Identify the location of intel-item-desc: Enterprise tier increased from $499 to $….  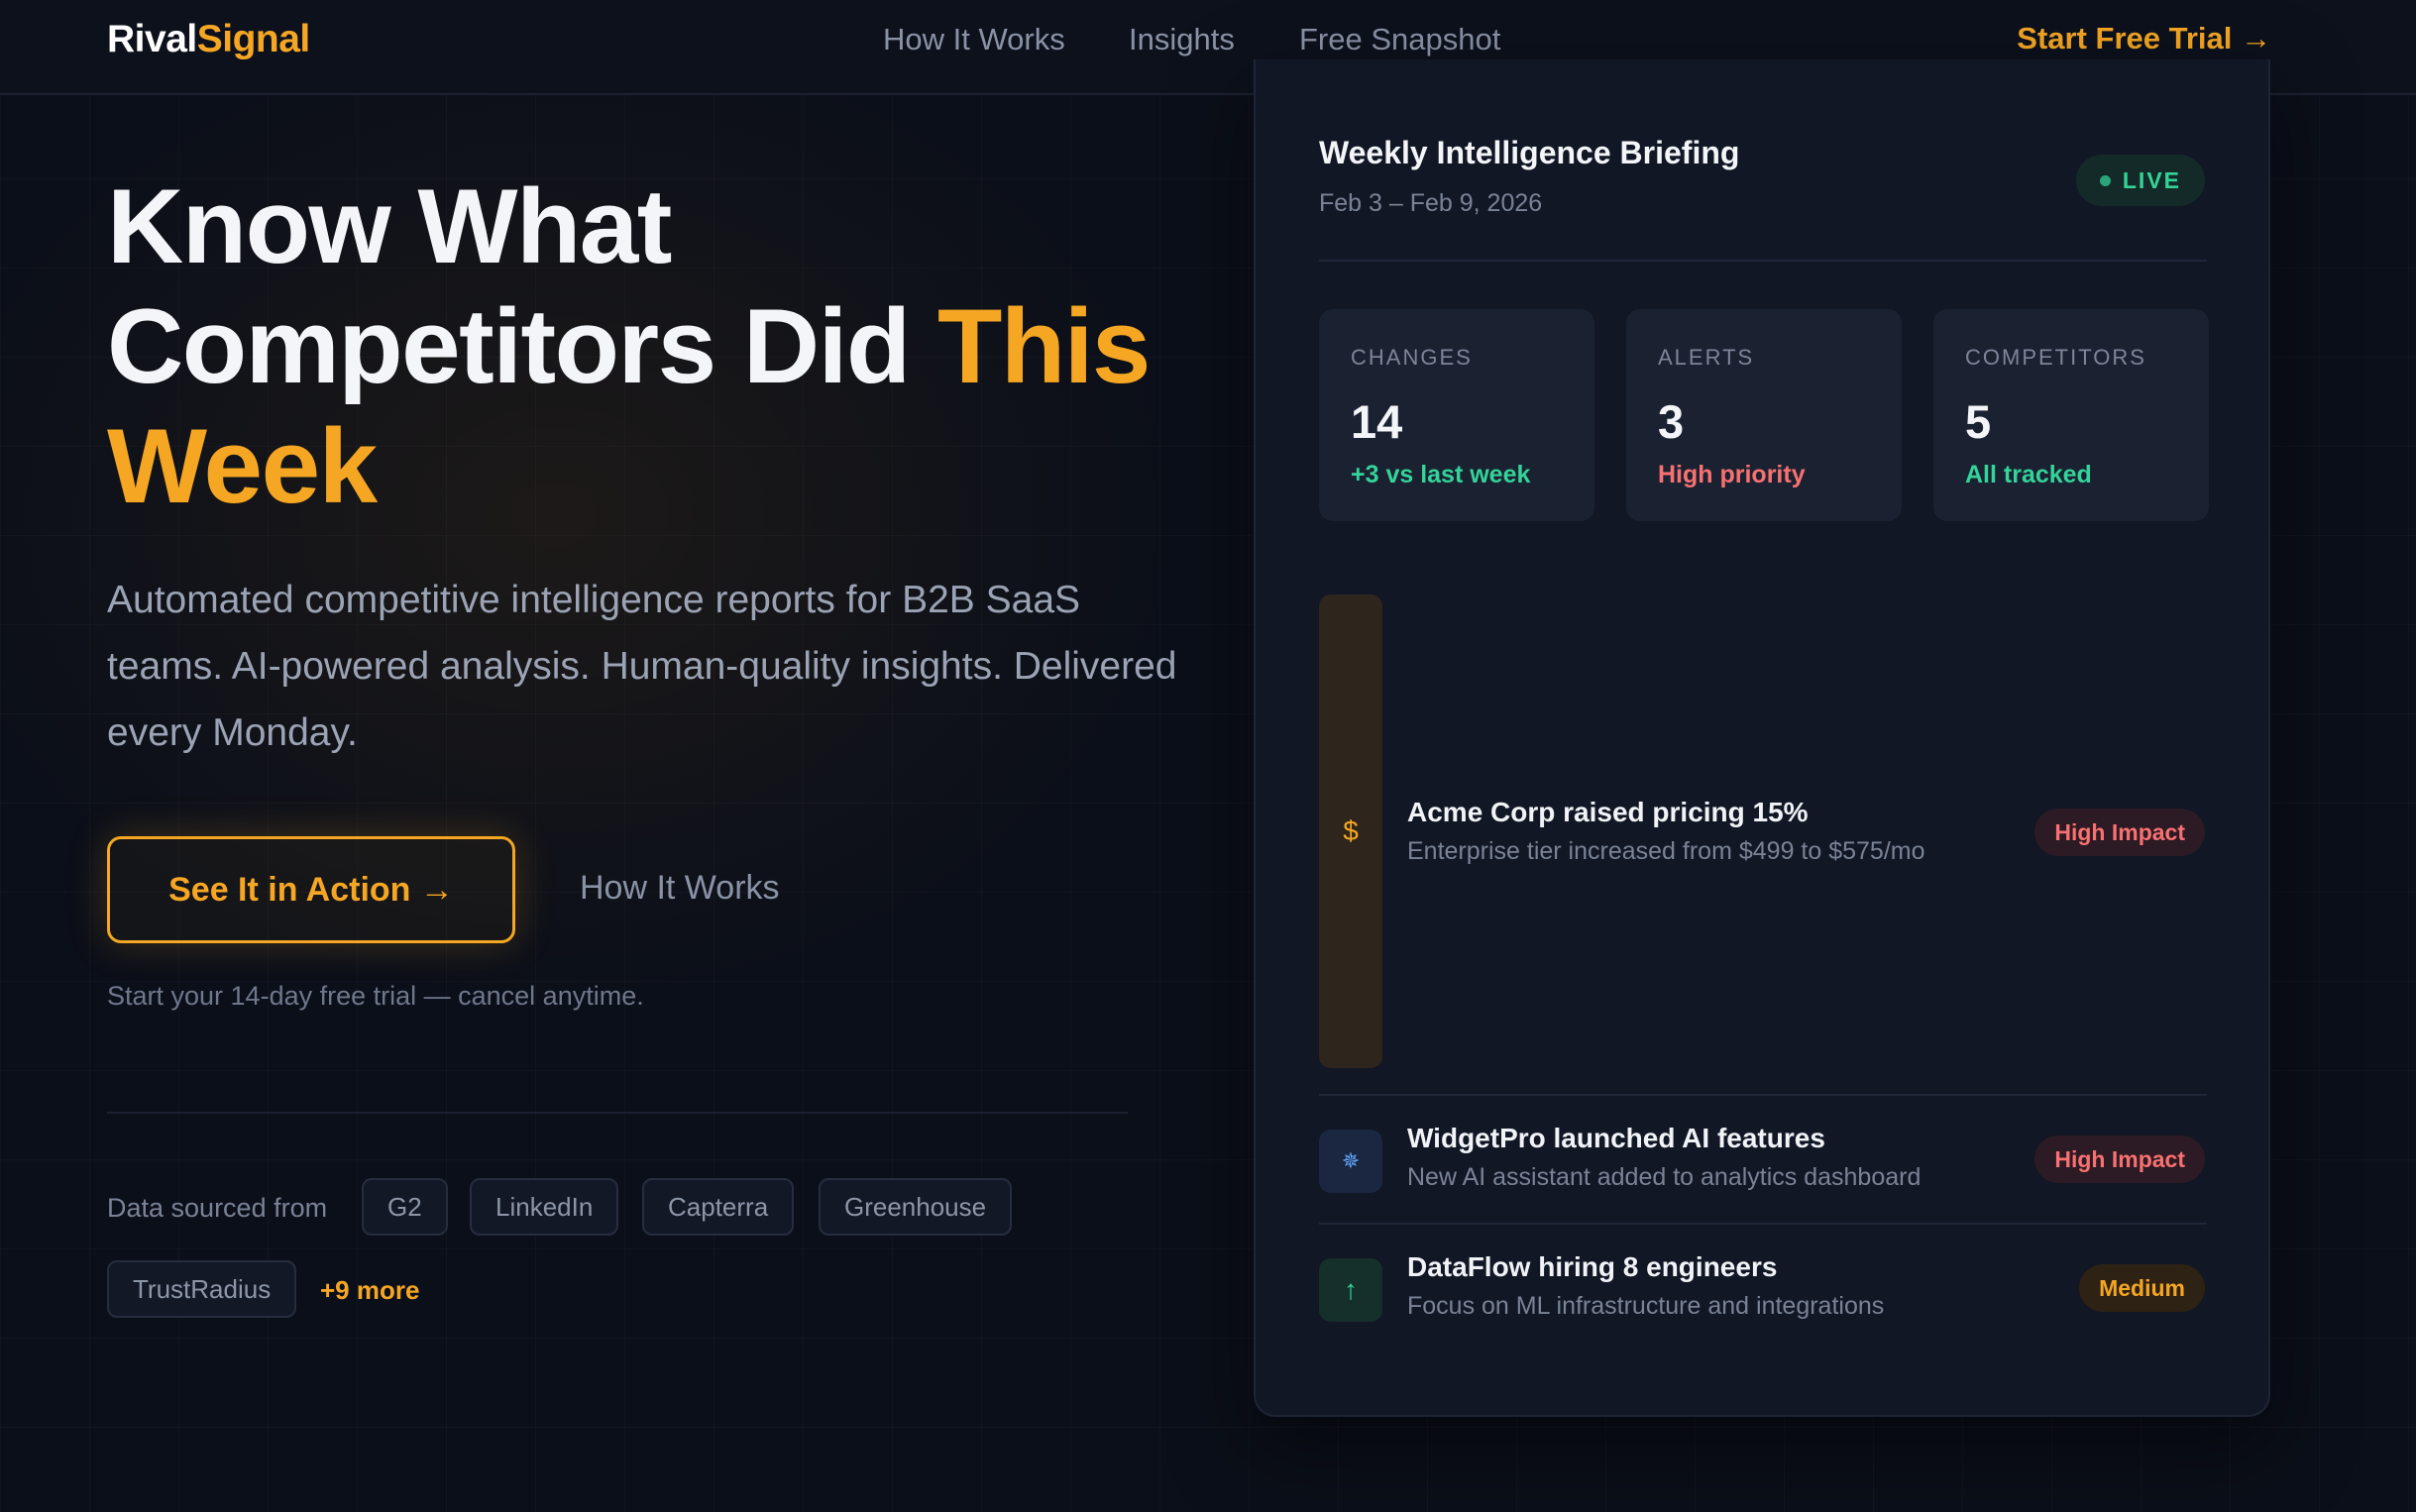
(1666, 851).